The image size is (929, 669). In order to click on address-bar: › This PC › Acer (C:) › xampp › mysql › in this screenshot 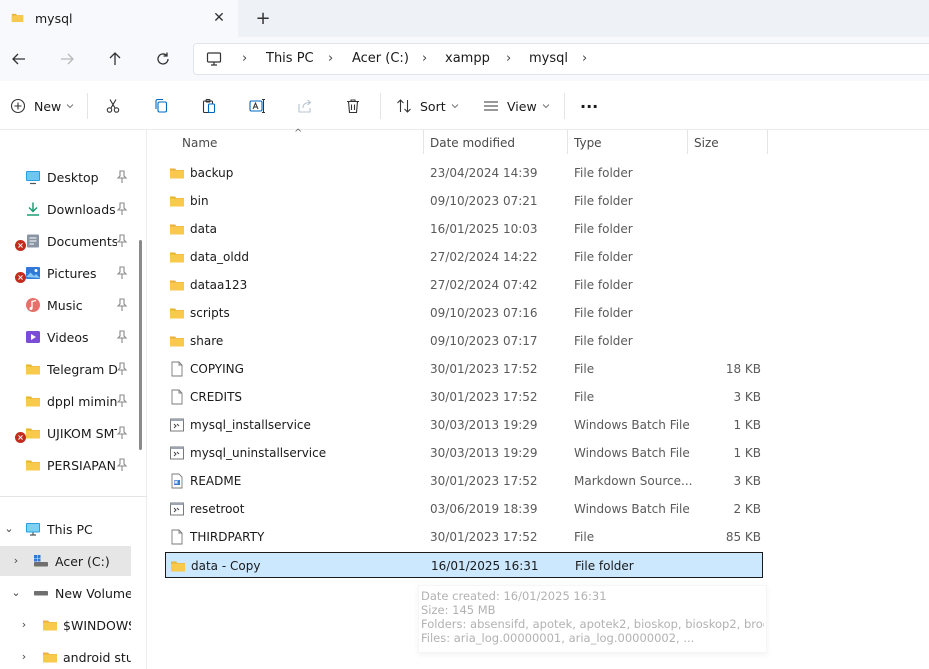, I will do `click(561, 59)`.